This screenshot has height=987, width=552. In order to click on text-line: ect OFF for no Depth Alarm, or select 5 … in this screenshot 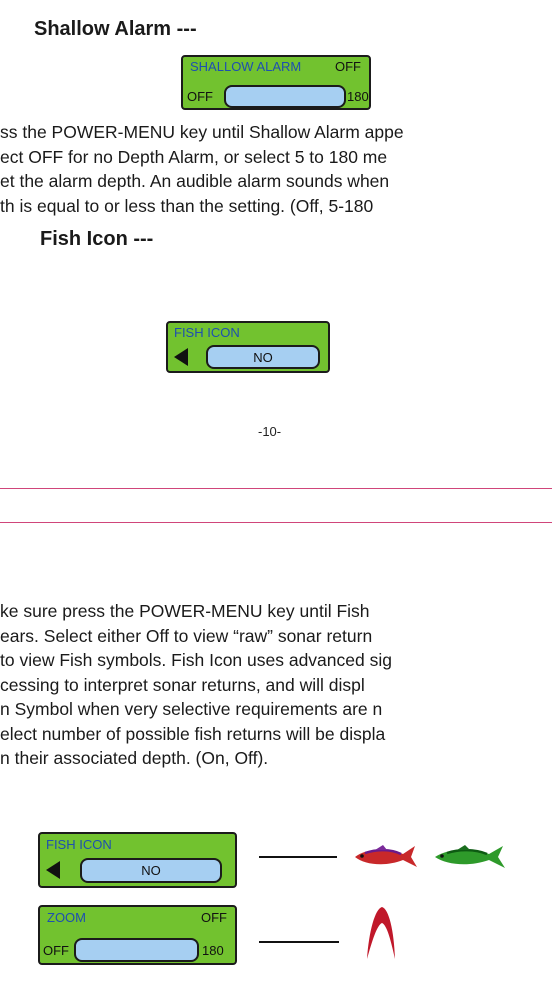, I will do `click(194, 156)`.